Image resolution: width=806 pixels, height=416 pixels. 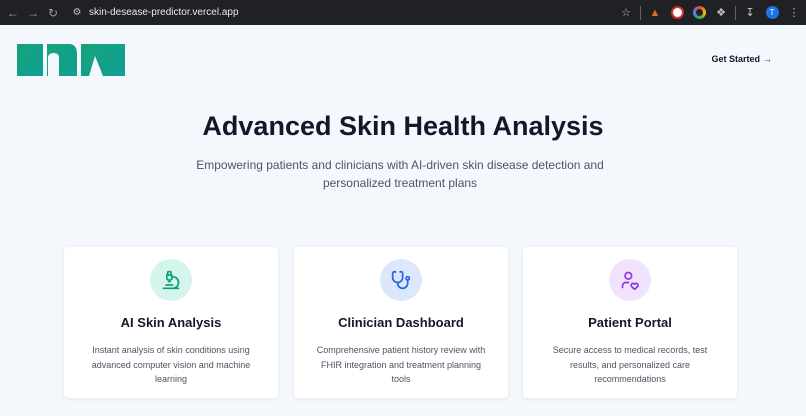 I want to click on hero-title: Advanced Skin Health Analysis, so click(x=403, y=126).